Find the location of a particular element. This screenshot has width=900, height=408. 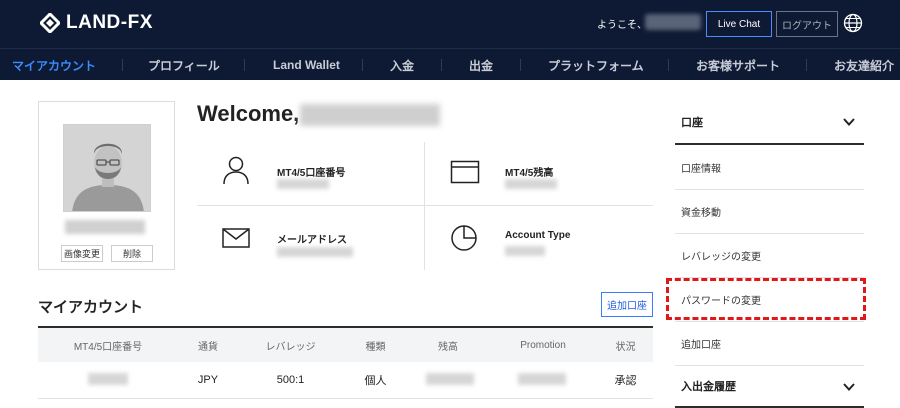

nav-referral: お友達紹介 is located at coordinates (864, 65).